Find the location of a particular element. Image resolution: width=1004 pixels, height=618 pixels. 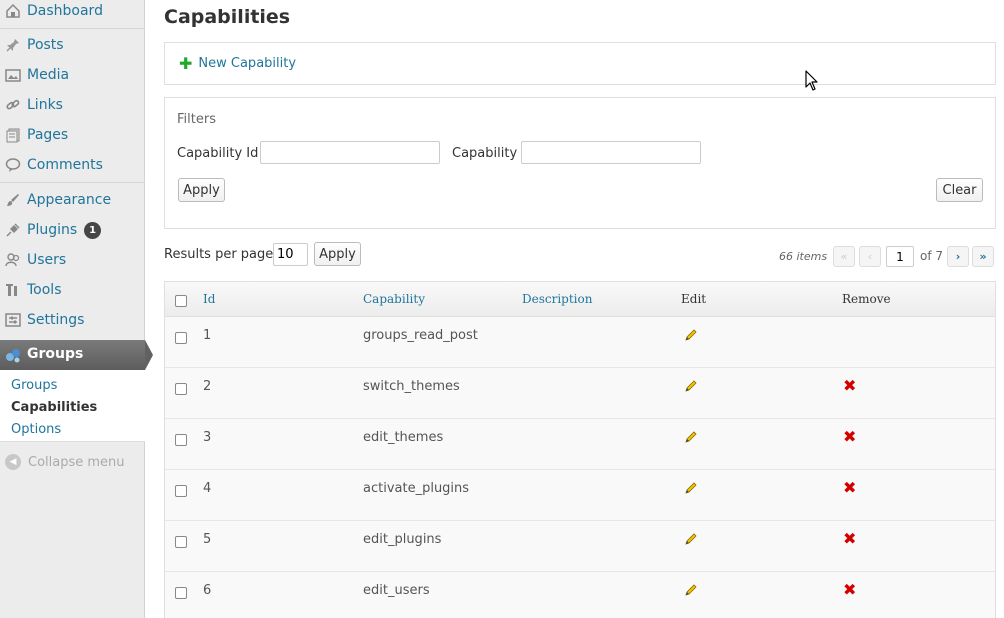

capability-id-label: Capability Id is located at coordinates (218, 153).